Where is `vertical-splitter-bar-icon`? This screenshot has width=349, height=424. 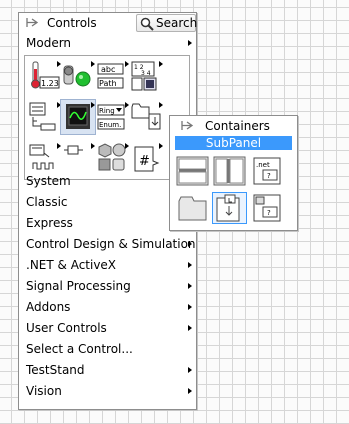 vertical-splitter-bar-icon is located at coordinates (229, 171).